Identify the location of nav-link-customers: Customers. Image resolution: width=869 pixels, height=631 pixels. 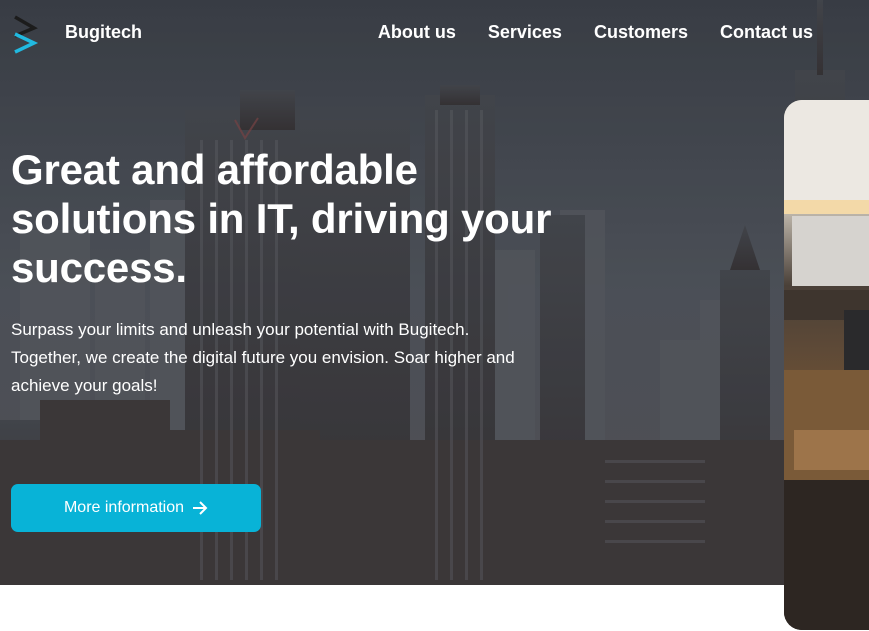
(641, 32).